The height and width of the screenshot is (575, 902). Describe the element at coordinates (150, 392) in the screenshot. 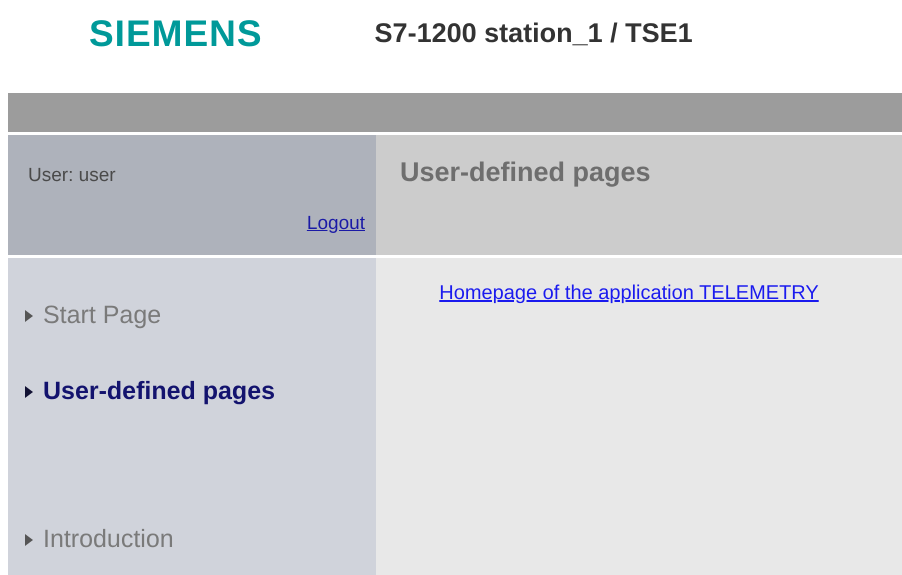

I see `nav-item: User-defined pages` at that location.